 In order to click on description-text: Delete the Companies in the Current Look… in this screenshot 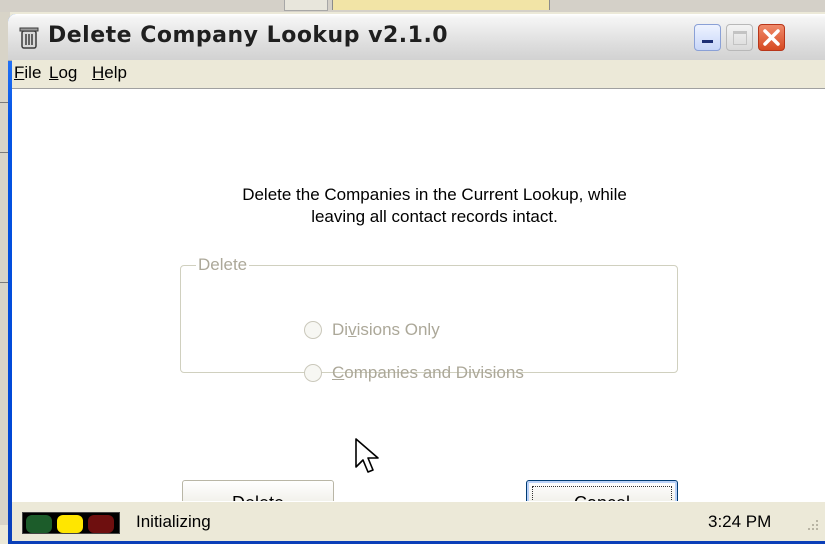, I will do `click(434, 205)`.